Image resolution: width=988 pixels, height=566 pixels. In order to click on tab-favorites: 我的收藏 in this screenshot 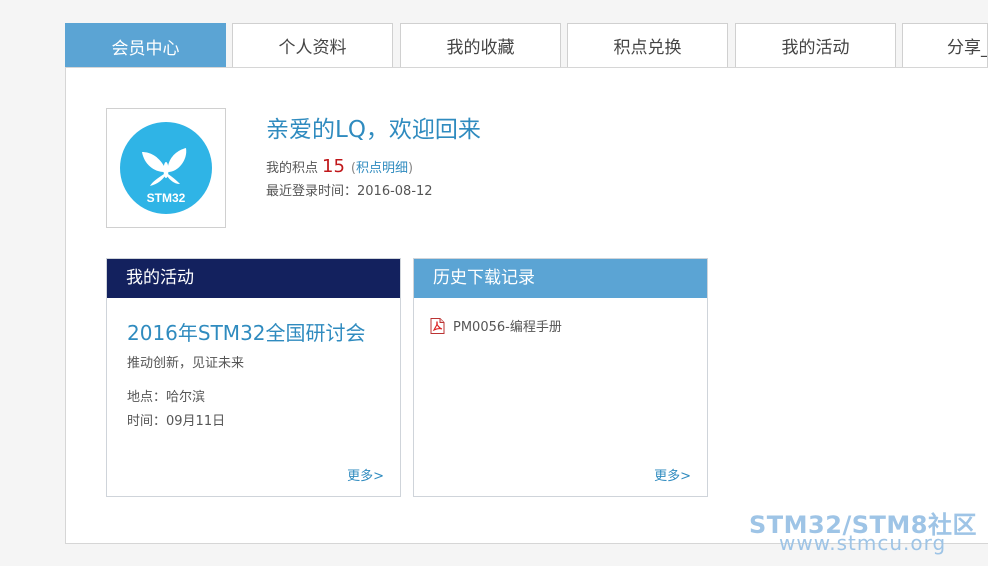, I will do `click(480, 45)`.